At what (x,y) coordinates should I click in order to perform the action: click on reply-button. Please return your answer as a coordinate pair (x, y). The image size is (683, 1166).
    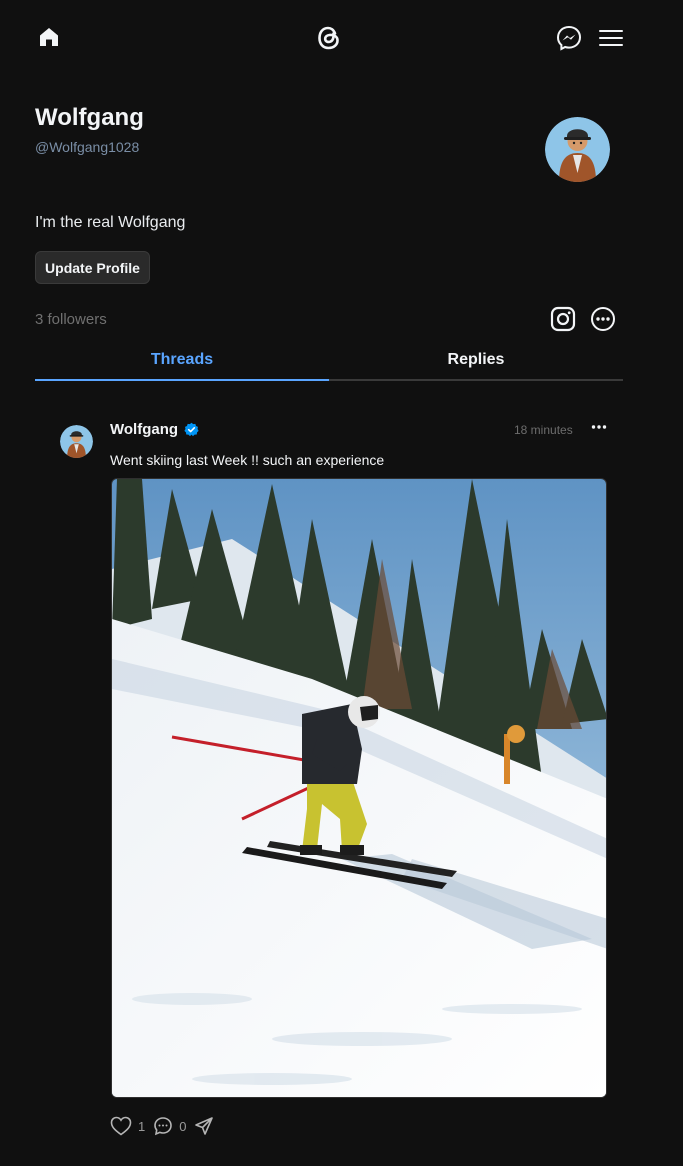
    Looking at the image, I should click on (163, 1126).